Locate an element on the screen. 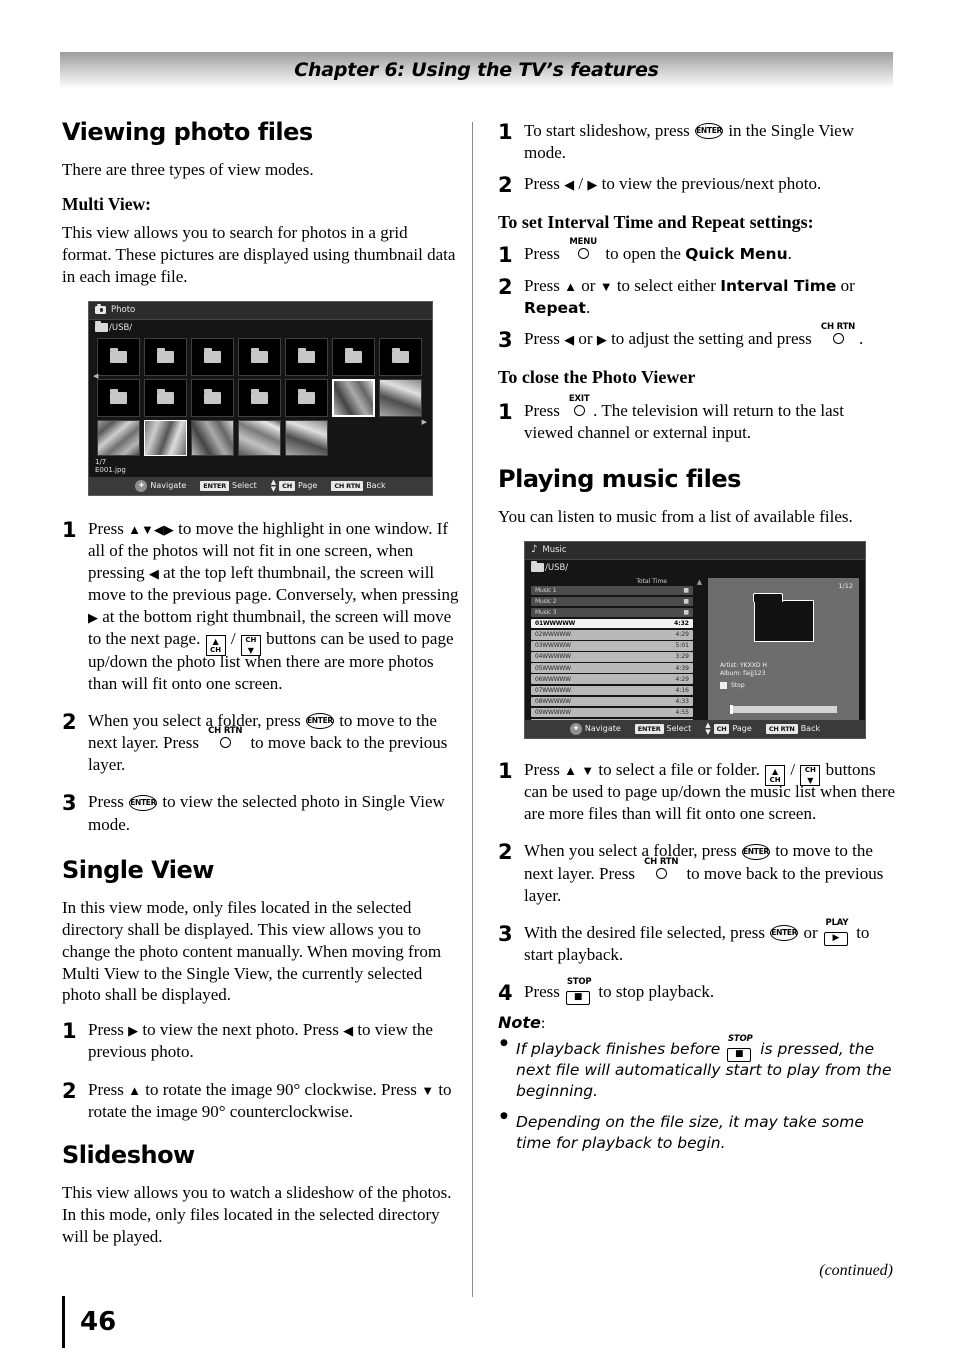  up-arrow-icon: ▲ is located at coordinates (571, 287).